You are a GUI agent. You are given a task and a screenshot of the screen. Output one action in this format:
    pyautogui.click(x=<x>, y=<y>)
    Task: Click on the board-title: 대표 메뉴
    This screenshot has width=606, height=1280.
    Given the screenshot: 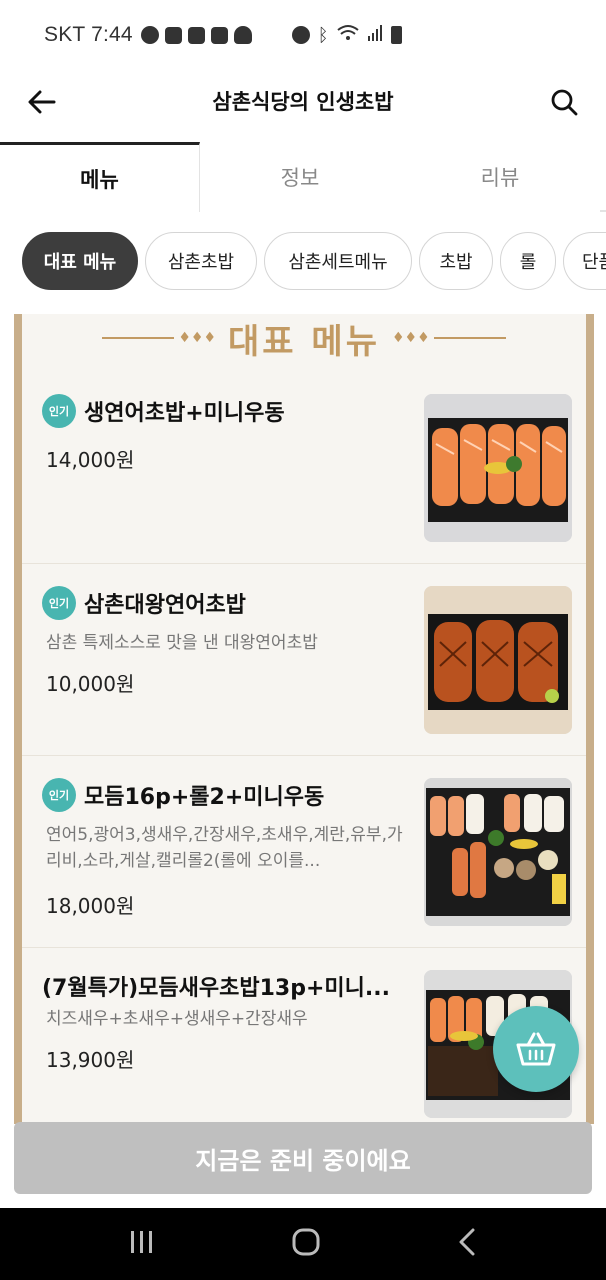 What is the action you would take?
    pyautogui.click(x=304, y=341)
    